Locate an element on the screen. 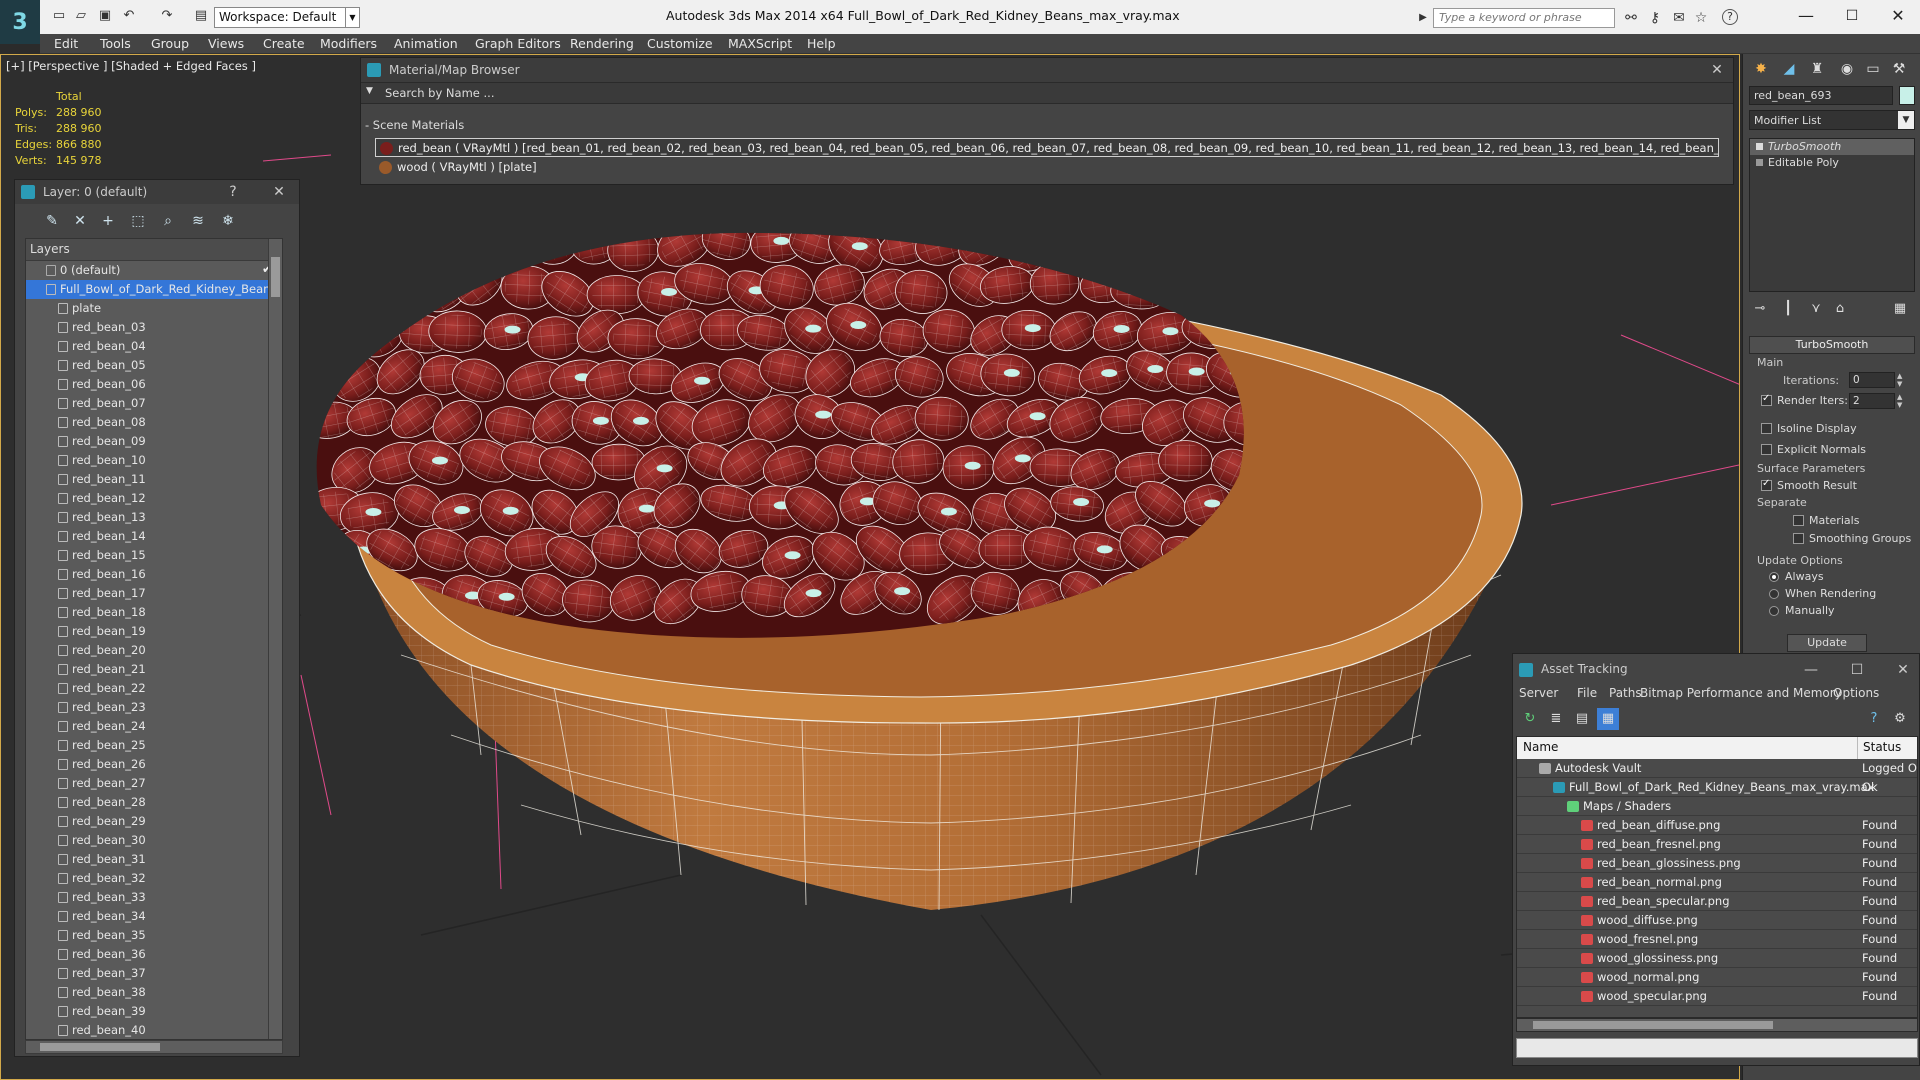 The height and width of the screenshot is (1080, 1920). layer-object-row: red_bean_31 is located at coordinates (154, 859).